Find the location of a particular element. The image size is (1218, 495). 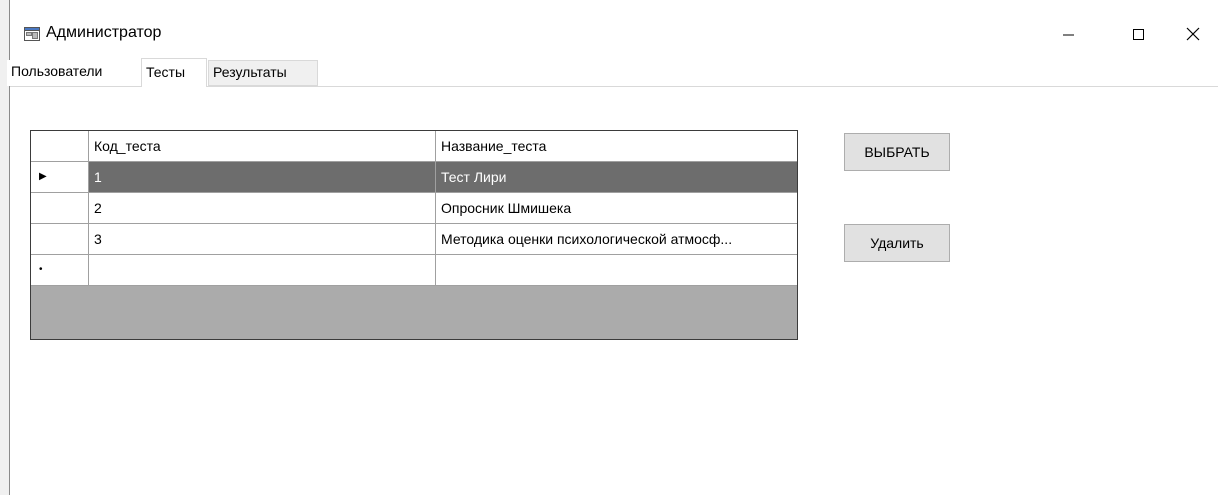

cell-name: Тест Лири is located at coordinates (616, 177).